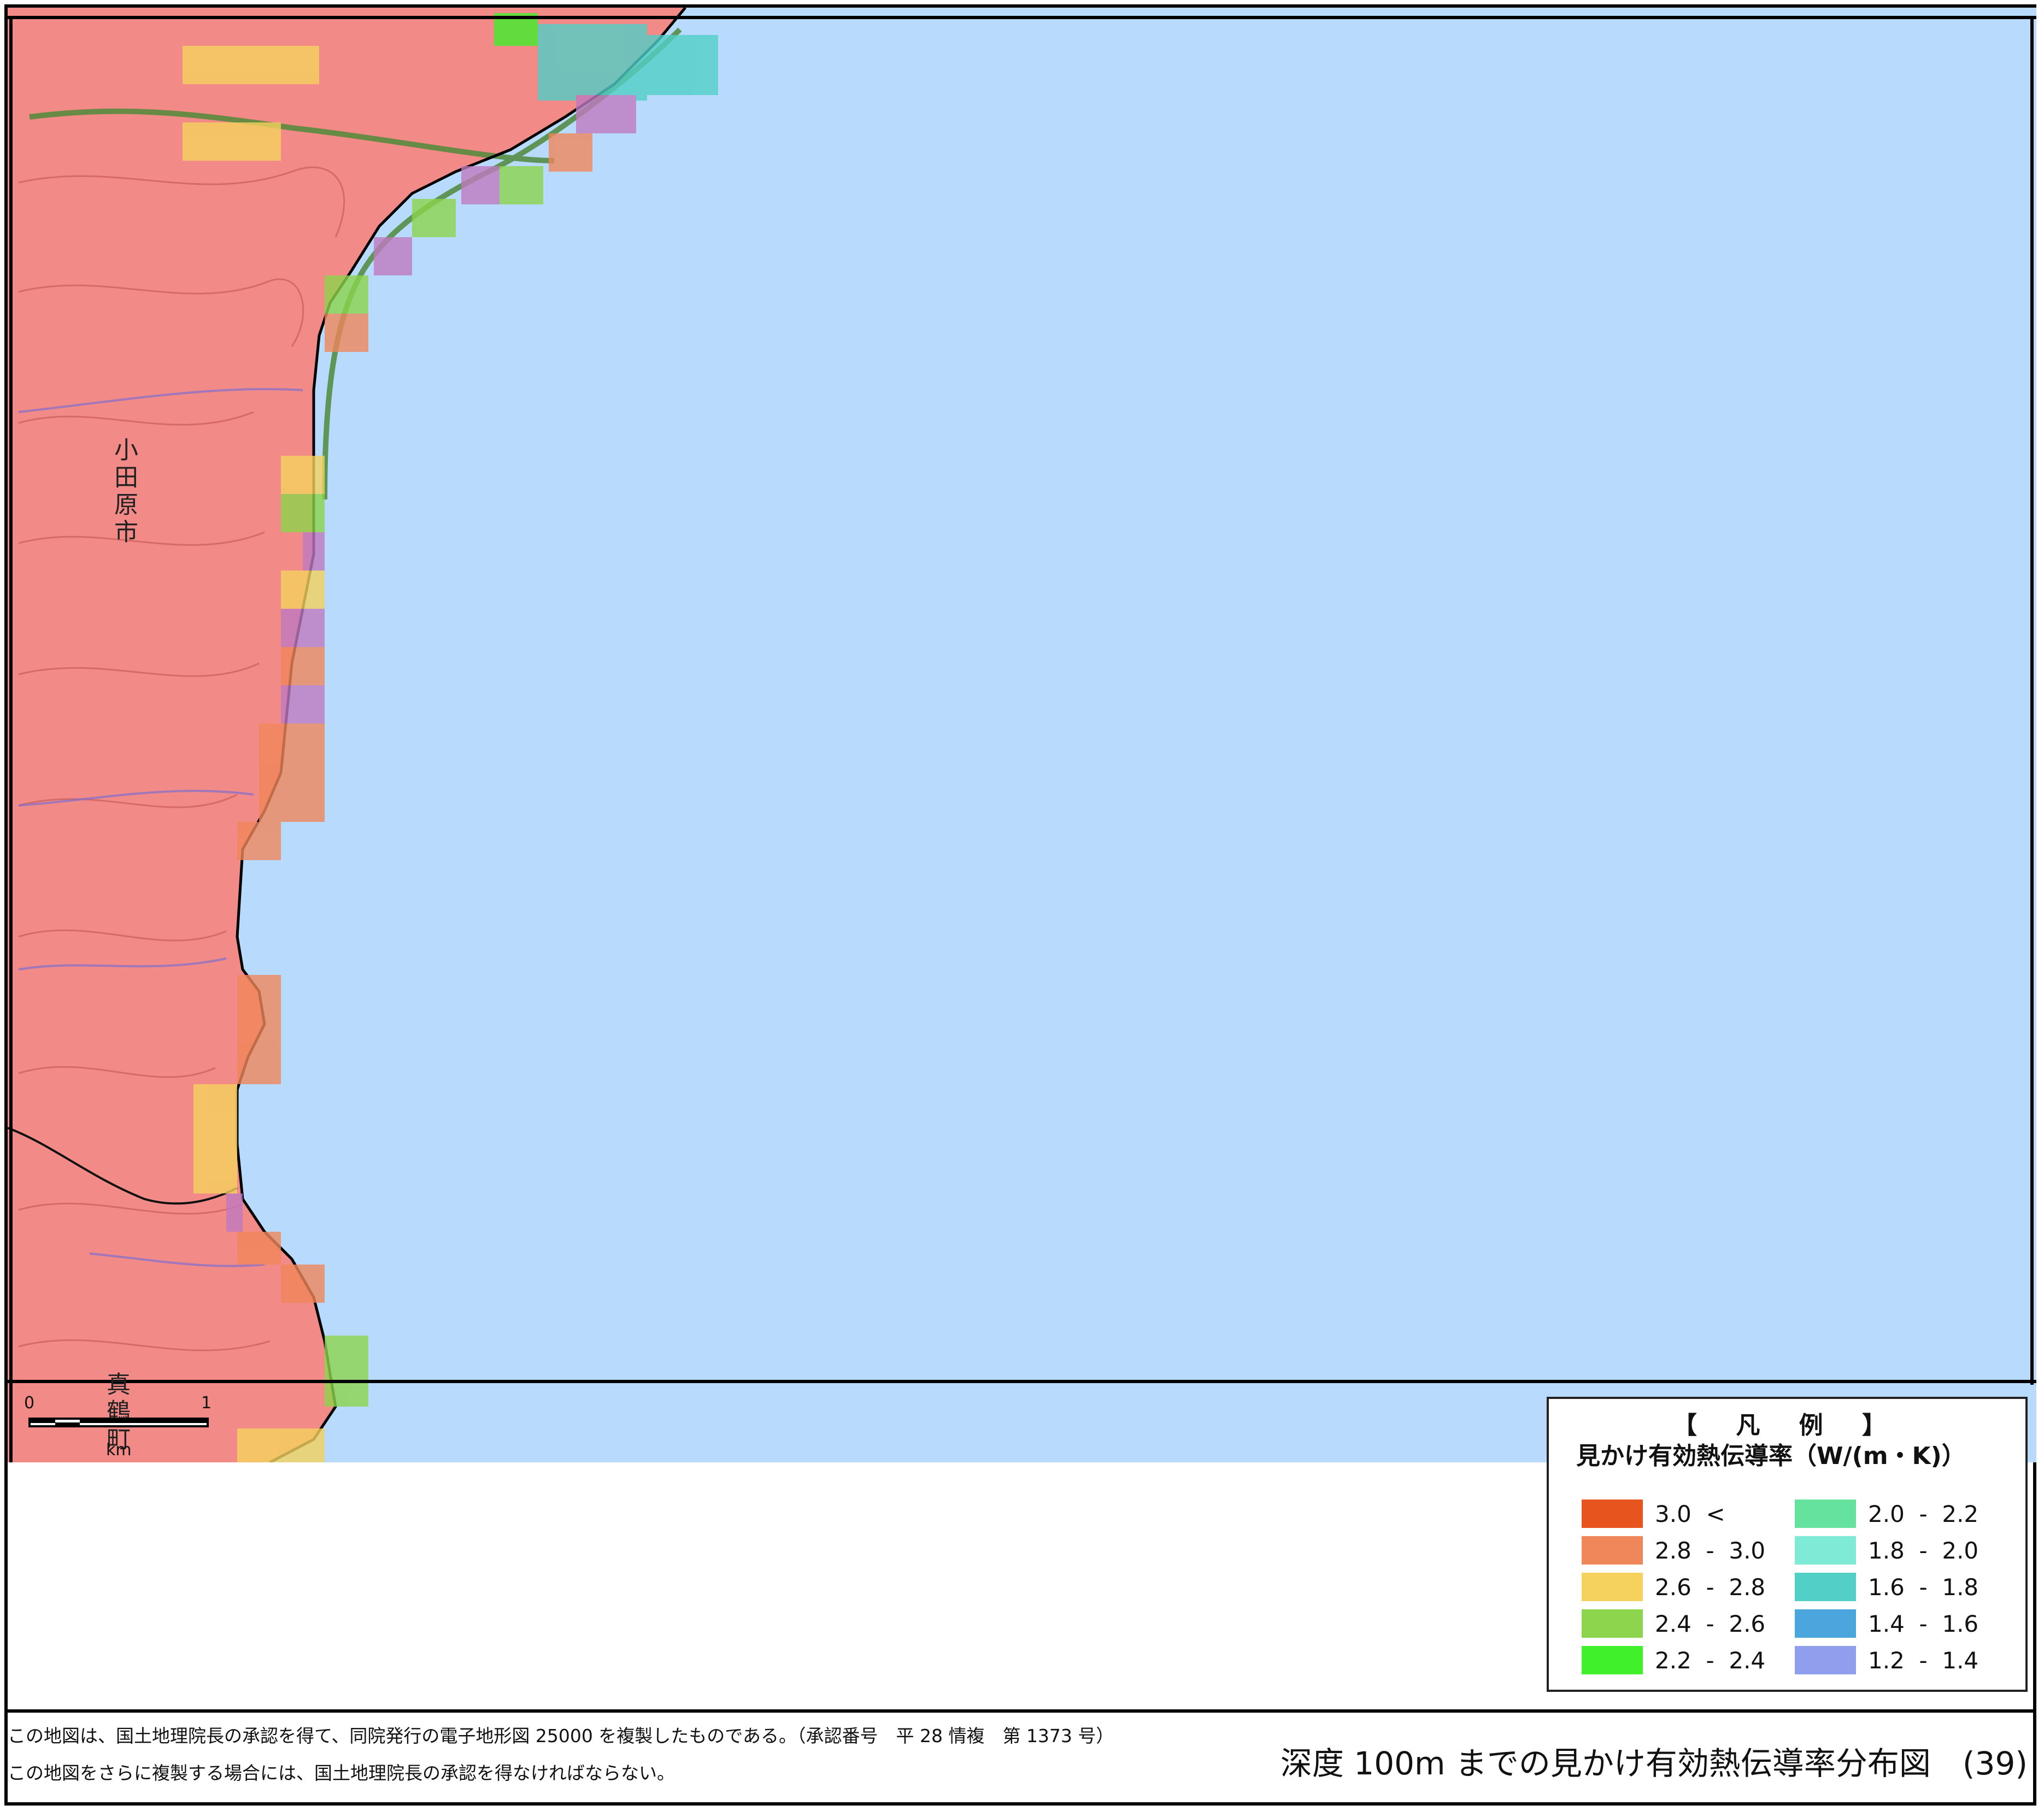 This screenshot has height=1811, width=2044. I want to click on legend-item: 3.0 <, so click(1653, 1514).